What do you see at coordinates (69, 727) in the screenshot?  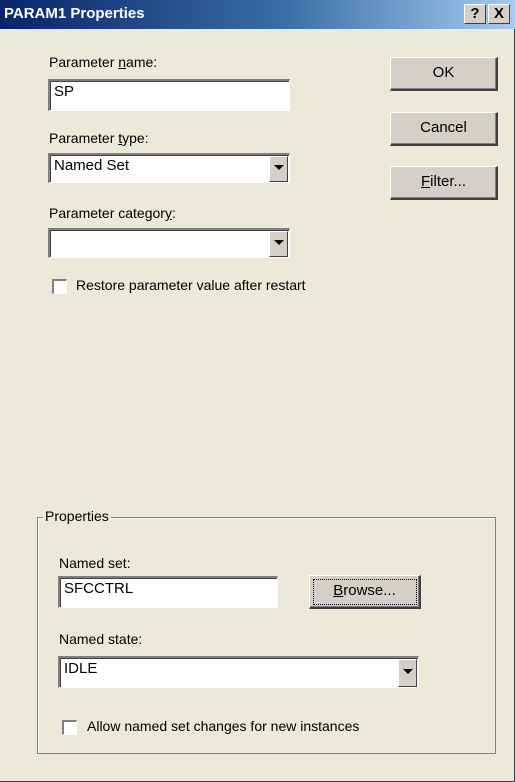 I see `allow-changes-checkbox` at bounding box center [69, 727].